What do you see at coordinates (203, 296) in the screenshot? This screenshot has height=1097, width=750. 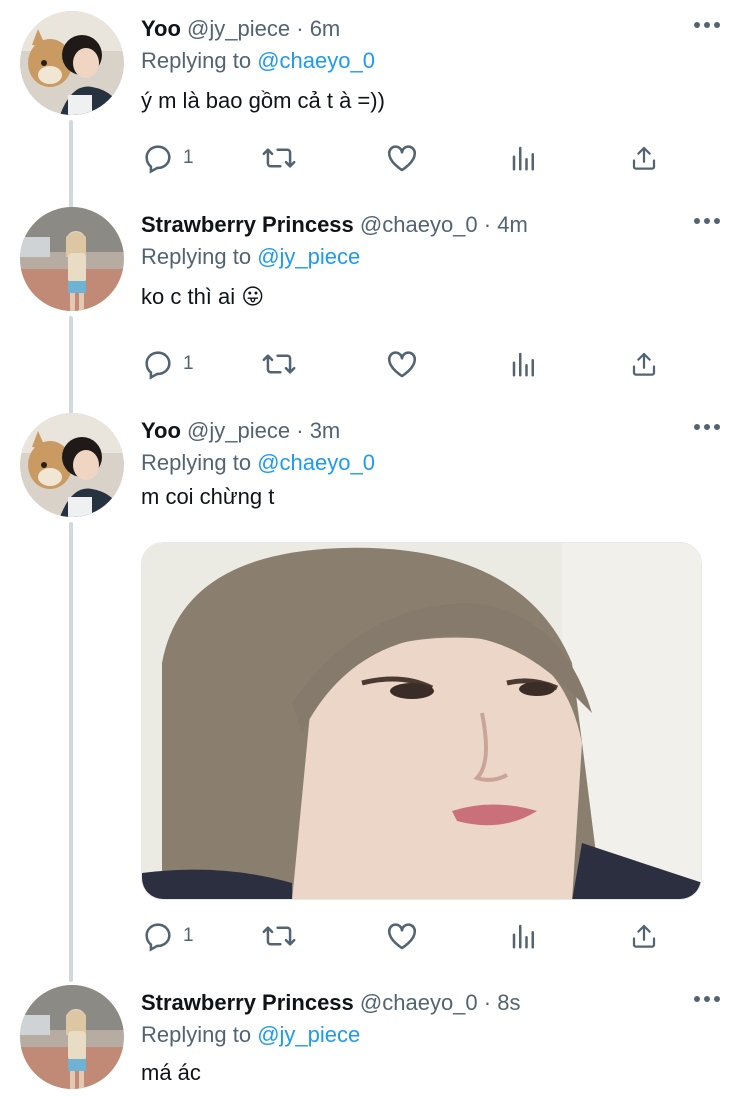 I see `tweet-text: ko c thì ai 😛` at bounding box center [203, 296].